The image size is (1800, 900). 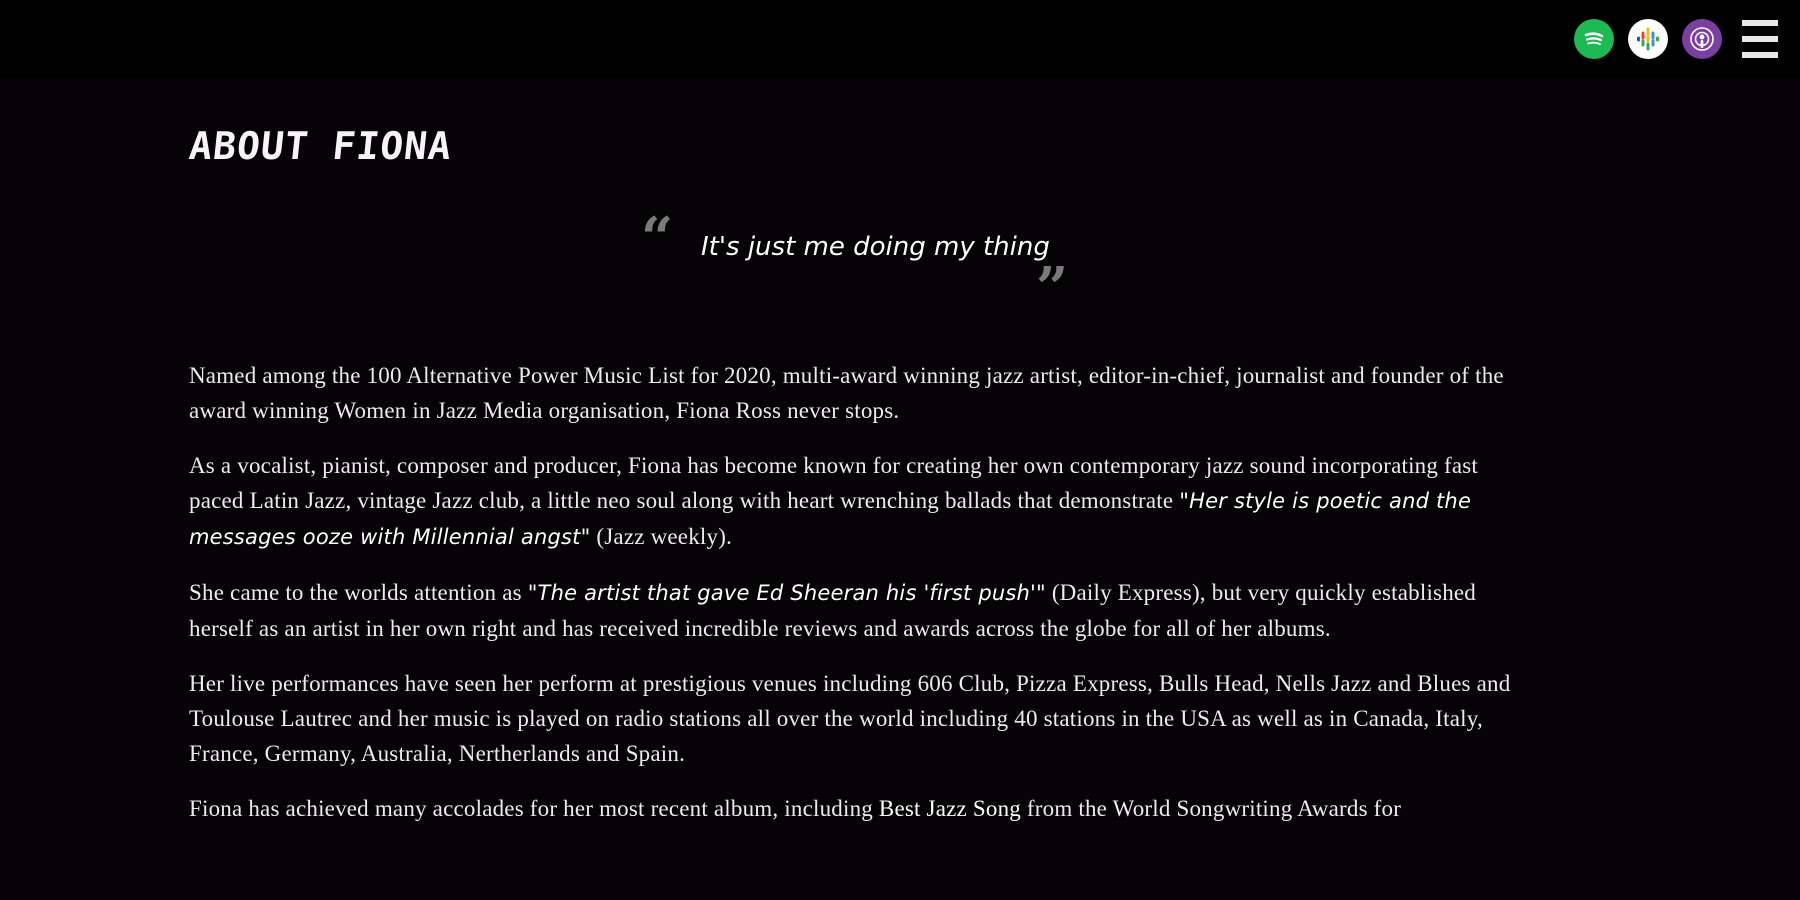 I want to click on google-podcasts-glyph, so click(x=1648, y=39).